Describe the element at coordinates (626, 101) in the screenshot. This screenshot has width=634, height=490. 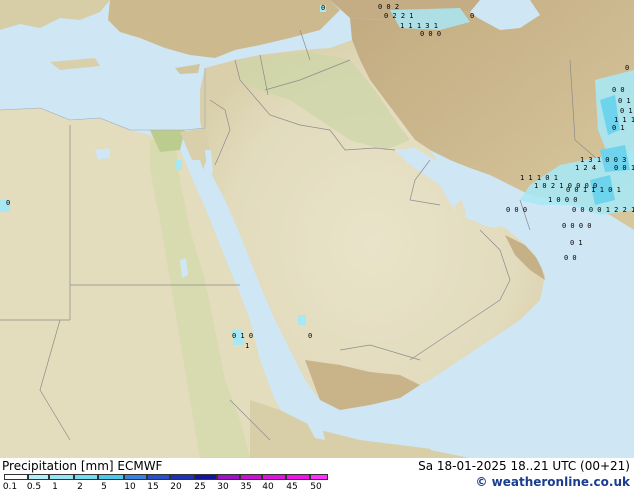
I see `precip-value: 0 1 1` at that location.